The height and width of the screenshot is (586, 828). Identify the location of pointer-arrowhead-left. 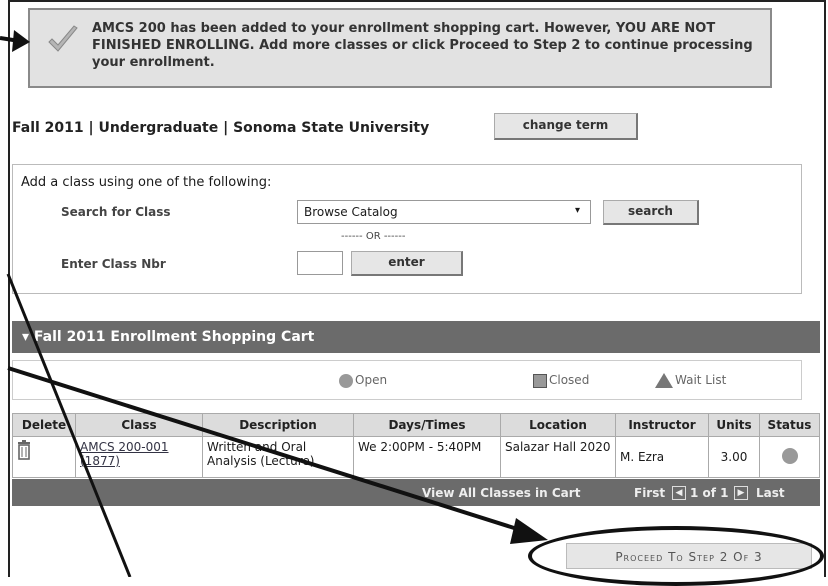
(21, 41).